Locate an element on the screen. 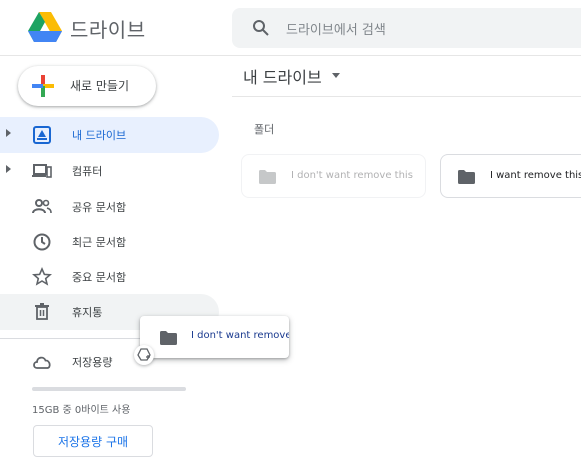 Image resolution: width=581 pixels, height=457 pixels. trash-icon is located at coordinates (42, 312).